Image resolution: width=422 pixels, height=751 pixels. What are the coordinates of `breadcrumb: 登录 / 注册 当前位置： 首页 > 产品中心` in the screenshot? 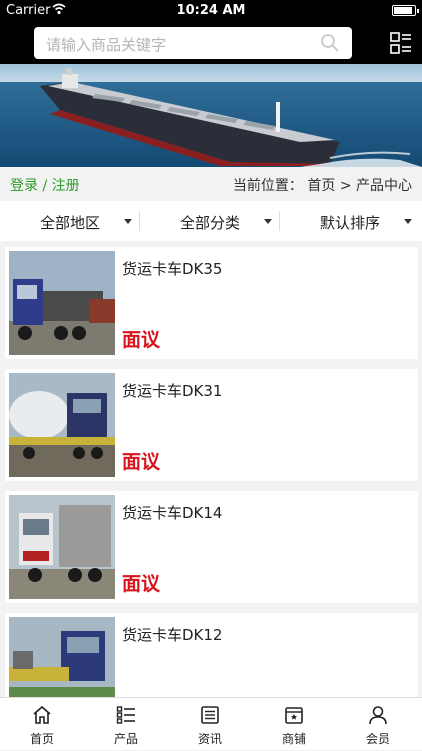 It's located at (211, 184).